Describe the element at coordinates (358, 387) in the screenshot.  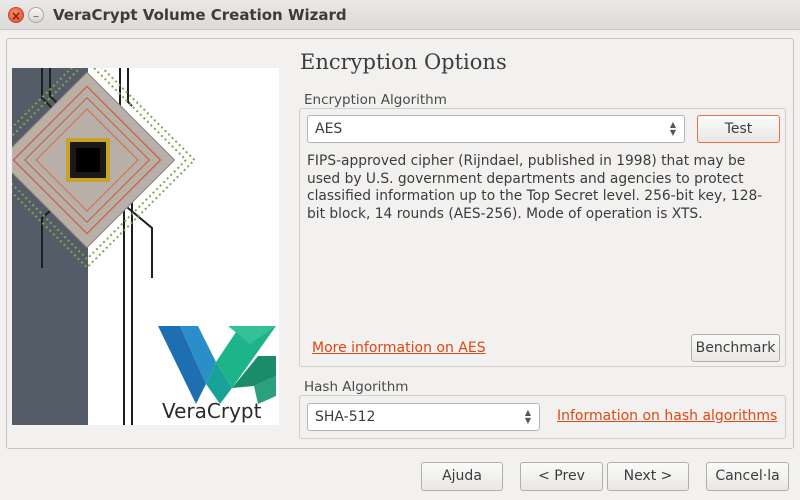
I see `hash-algorithm-label: Hash Algorithm` at that location.